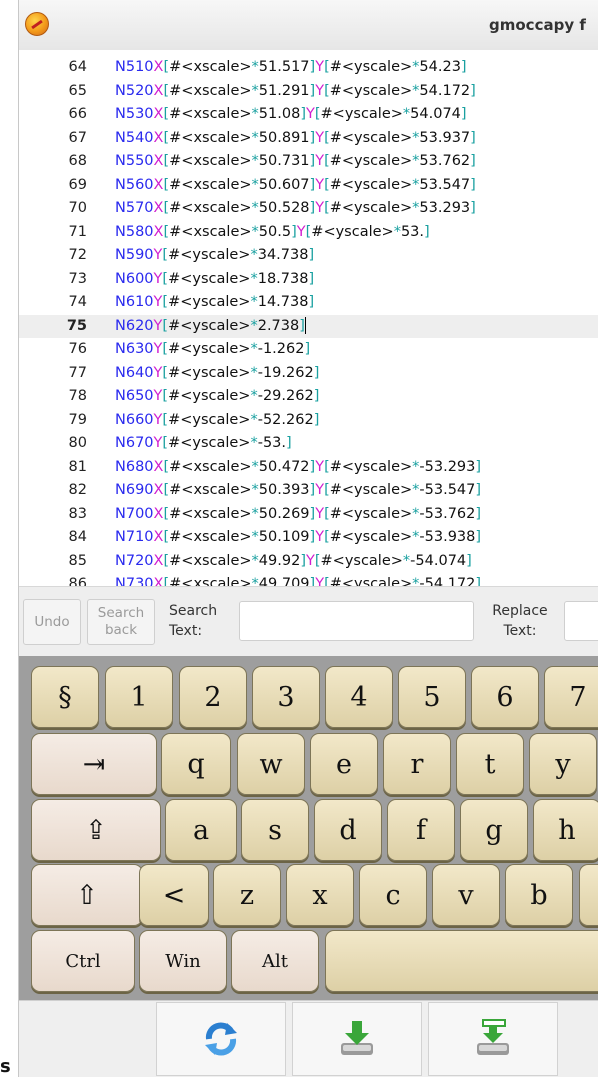 This screenshot has width=598, height=1077. What do you see at coordinates (466, 895) in the screenshot?
I see `key: v` at bounding box center [466, 895].